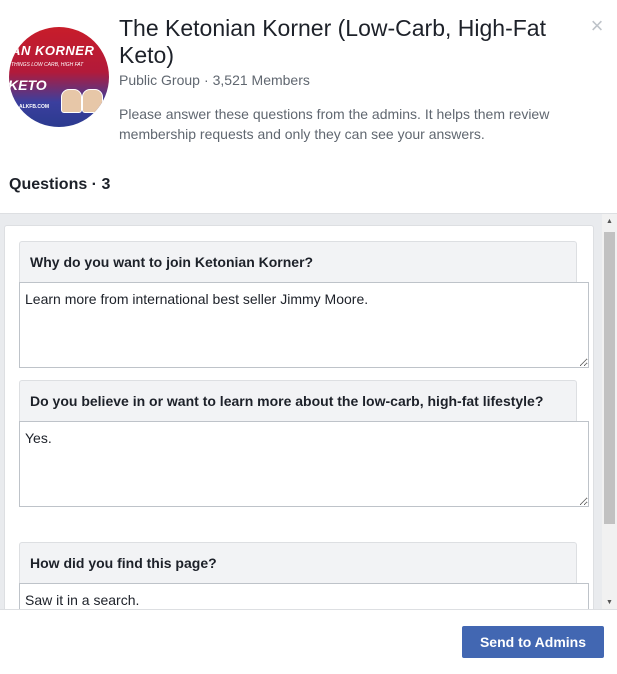 This screenshot has height=674, width=617. What do you see at coordinates (47, 65) in the screenshot?
I see `avatar-tagline-text: THINGS LOW CARB, HIGH FAT` at bounding box center [47, 65].